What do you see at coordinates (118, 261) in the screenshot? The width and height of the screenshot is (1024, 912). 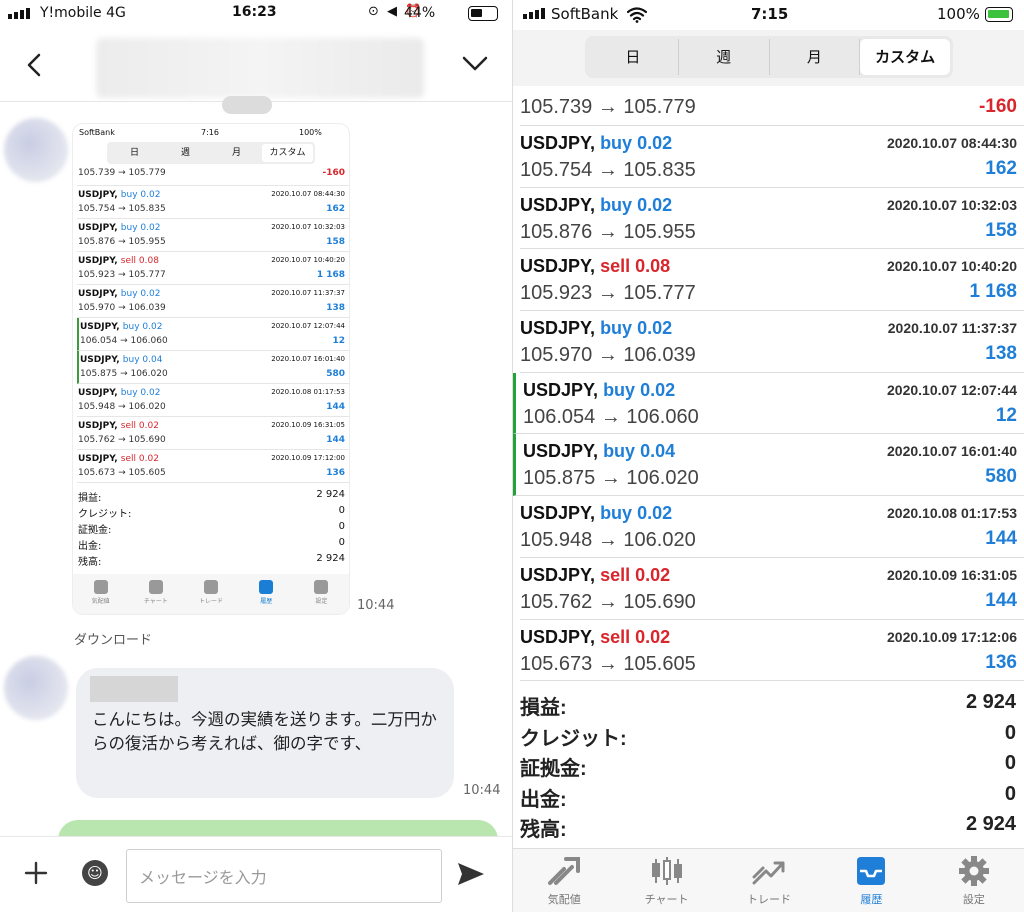 I see `thumb-symbol: USDJPY, sell 0.08` at bounding box center [118, 261].